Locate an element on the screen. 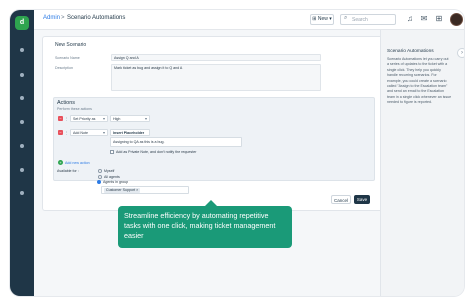 The image size is (474, 306). priority-select: High ▾ is located at coordinates (130, 118).